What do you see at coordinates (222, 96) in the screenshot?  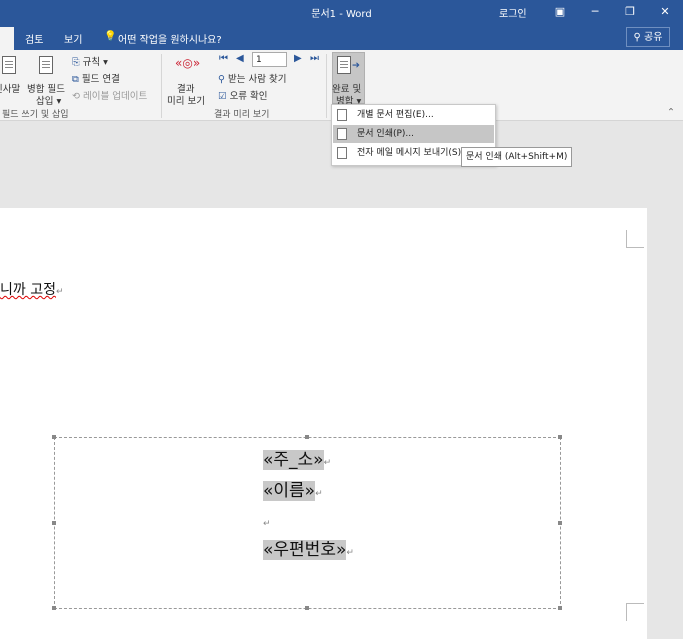 I see `check-errors-icon: ☑` at bounding box center [222, 96].